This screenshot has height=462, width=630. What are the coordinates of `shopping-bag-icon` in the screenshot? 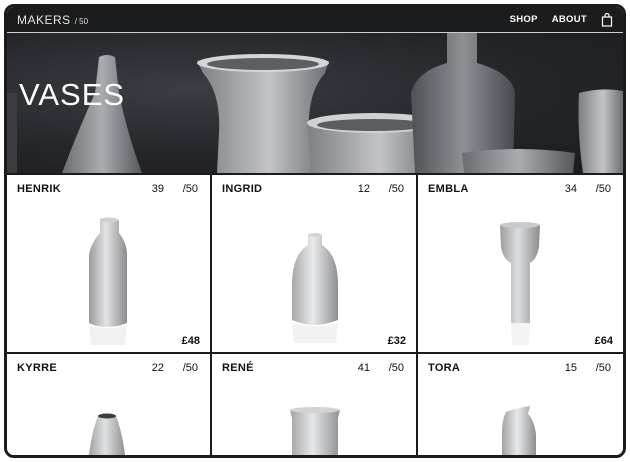 It's located at (607, 19).